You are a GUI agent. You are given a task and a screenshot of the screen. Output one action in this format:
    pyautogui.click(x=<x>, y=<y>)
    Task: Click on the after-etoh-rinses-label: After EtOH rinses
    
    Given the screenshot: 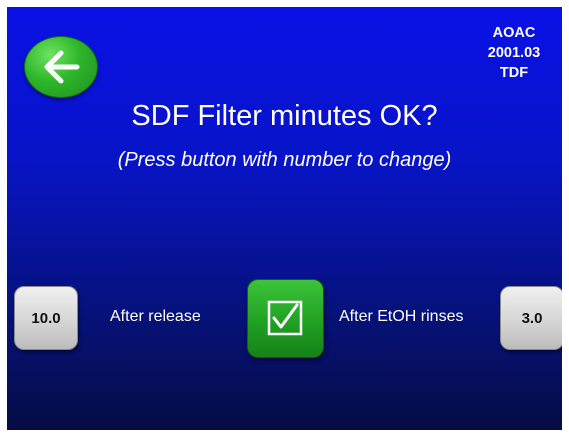 What is the action you would take?
    pyautogui.click(x=401, y=316)
    